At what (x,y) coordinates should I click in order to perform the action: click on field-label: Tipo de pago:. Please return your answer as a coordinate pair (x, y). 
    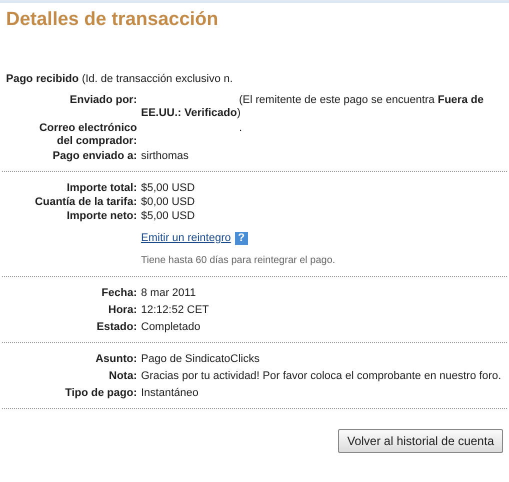
    Looking at the image, I should click on (101, 393).